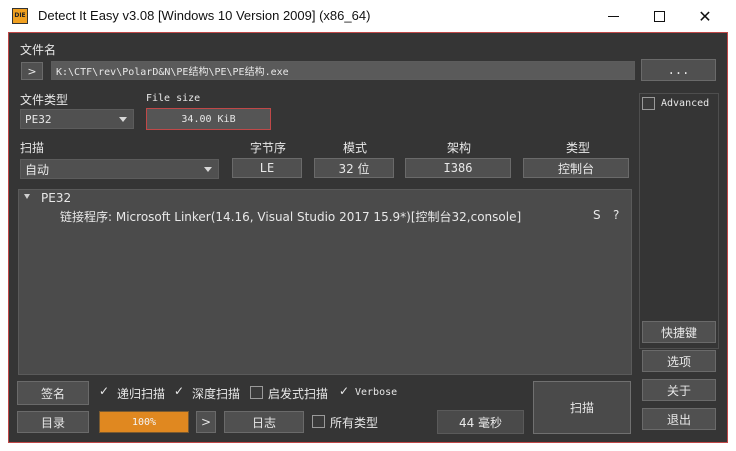  What do you see at coordinates (679, 361) in the screenshot?
I see `options-button: 选项` at bounding box center [679, 361].